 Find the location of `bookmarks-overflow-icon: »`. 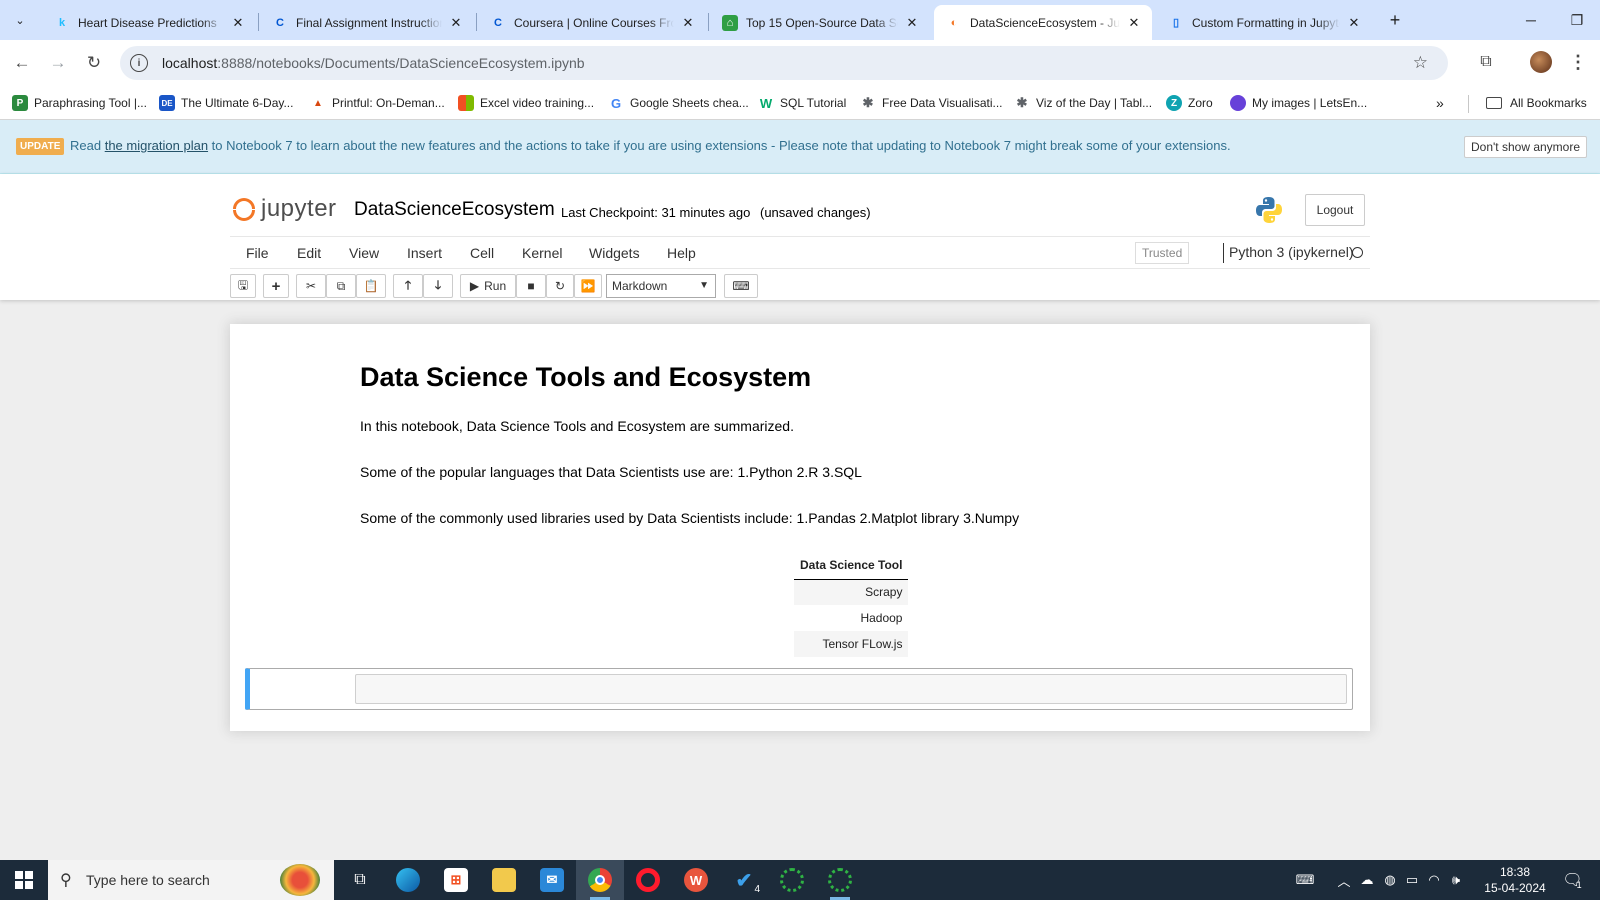

bookmarks-overflow-icon: » is located at coordinates (1440, 103).